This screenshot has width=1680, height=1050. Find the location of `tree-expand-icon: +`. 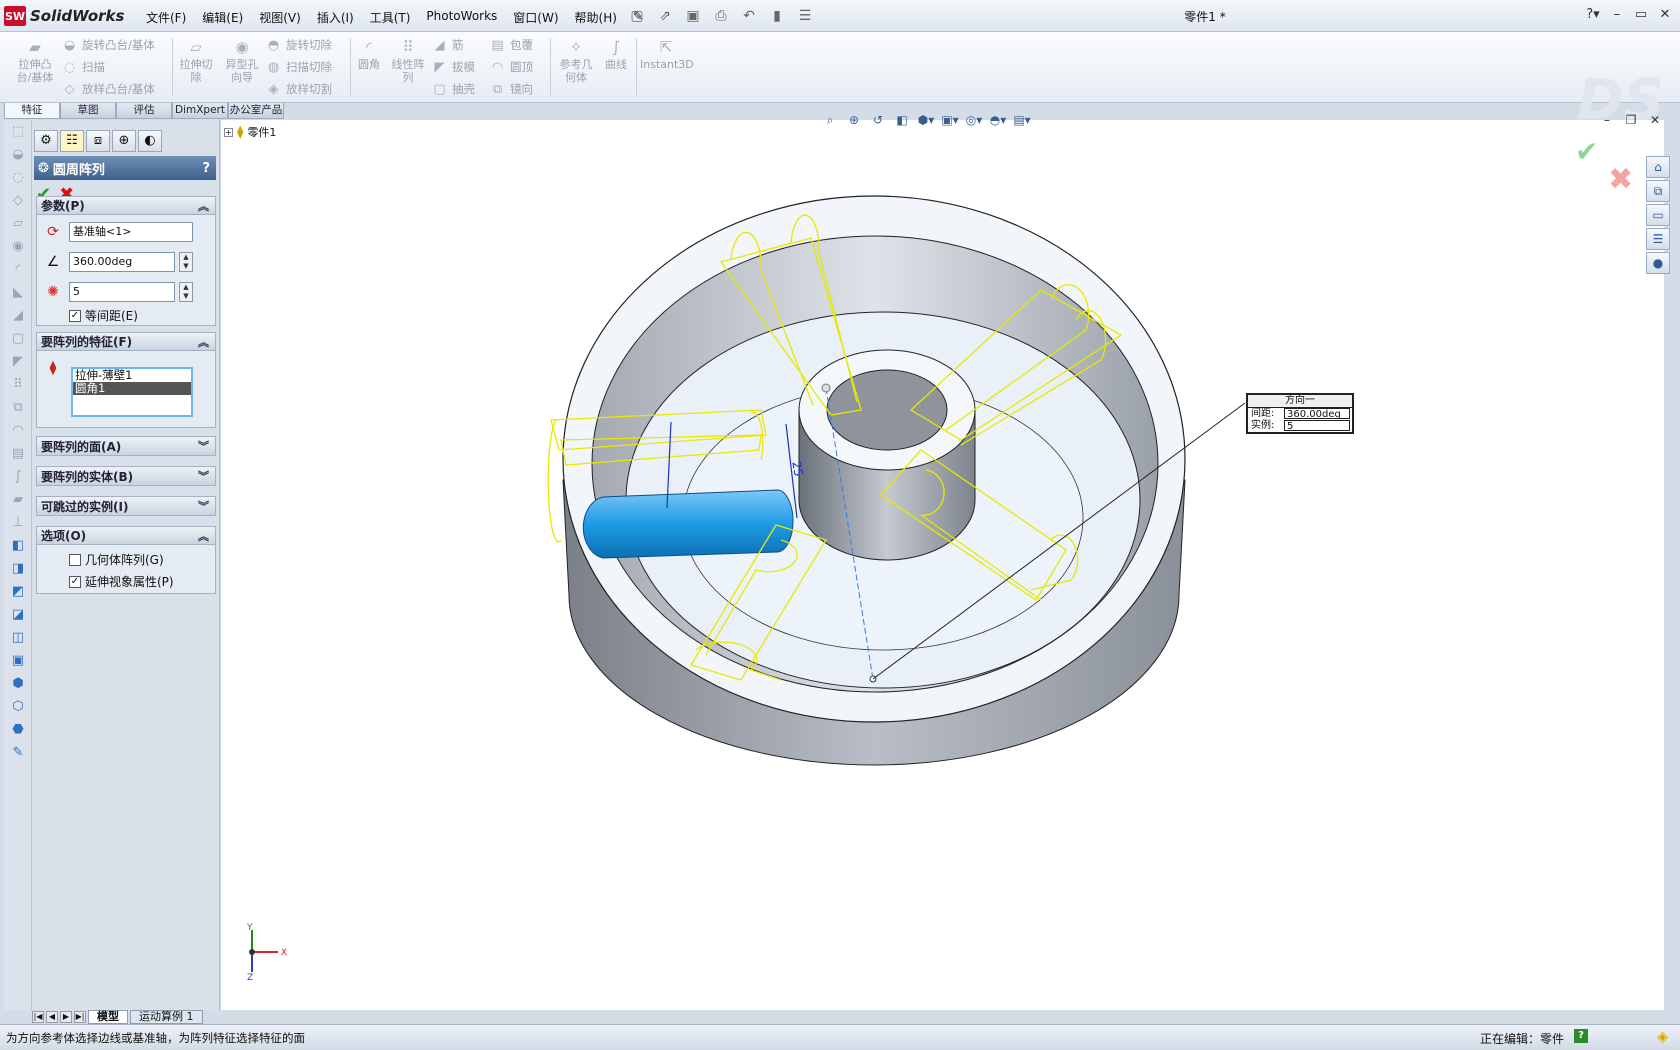

tree-expand-icon: + is located at coordinates (228, 132).